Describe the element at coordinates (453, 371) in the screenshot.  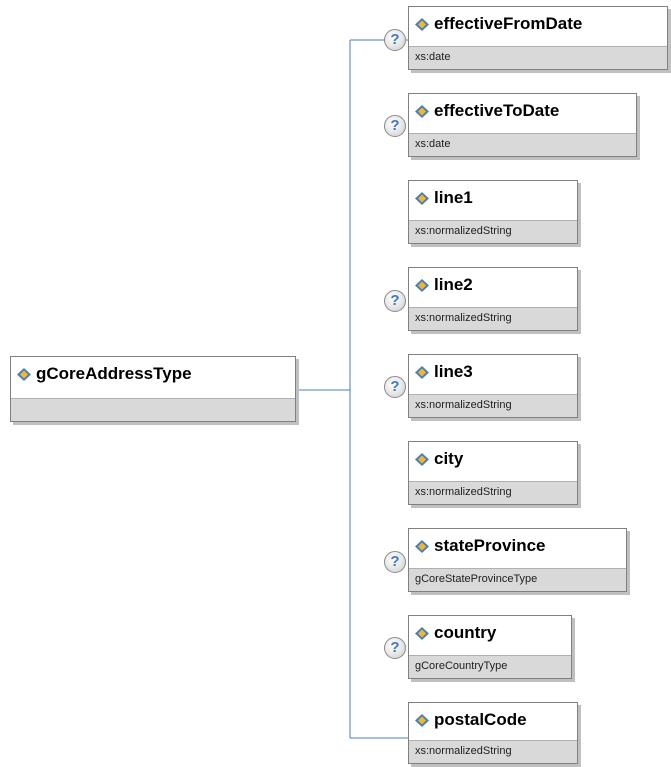
I see `element-name-text: line3` at that location.